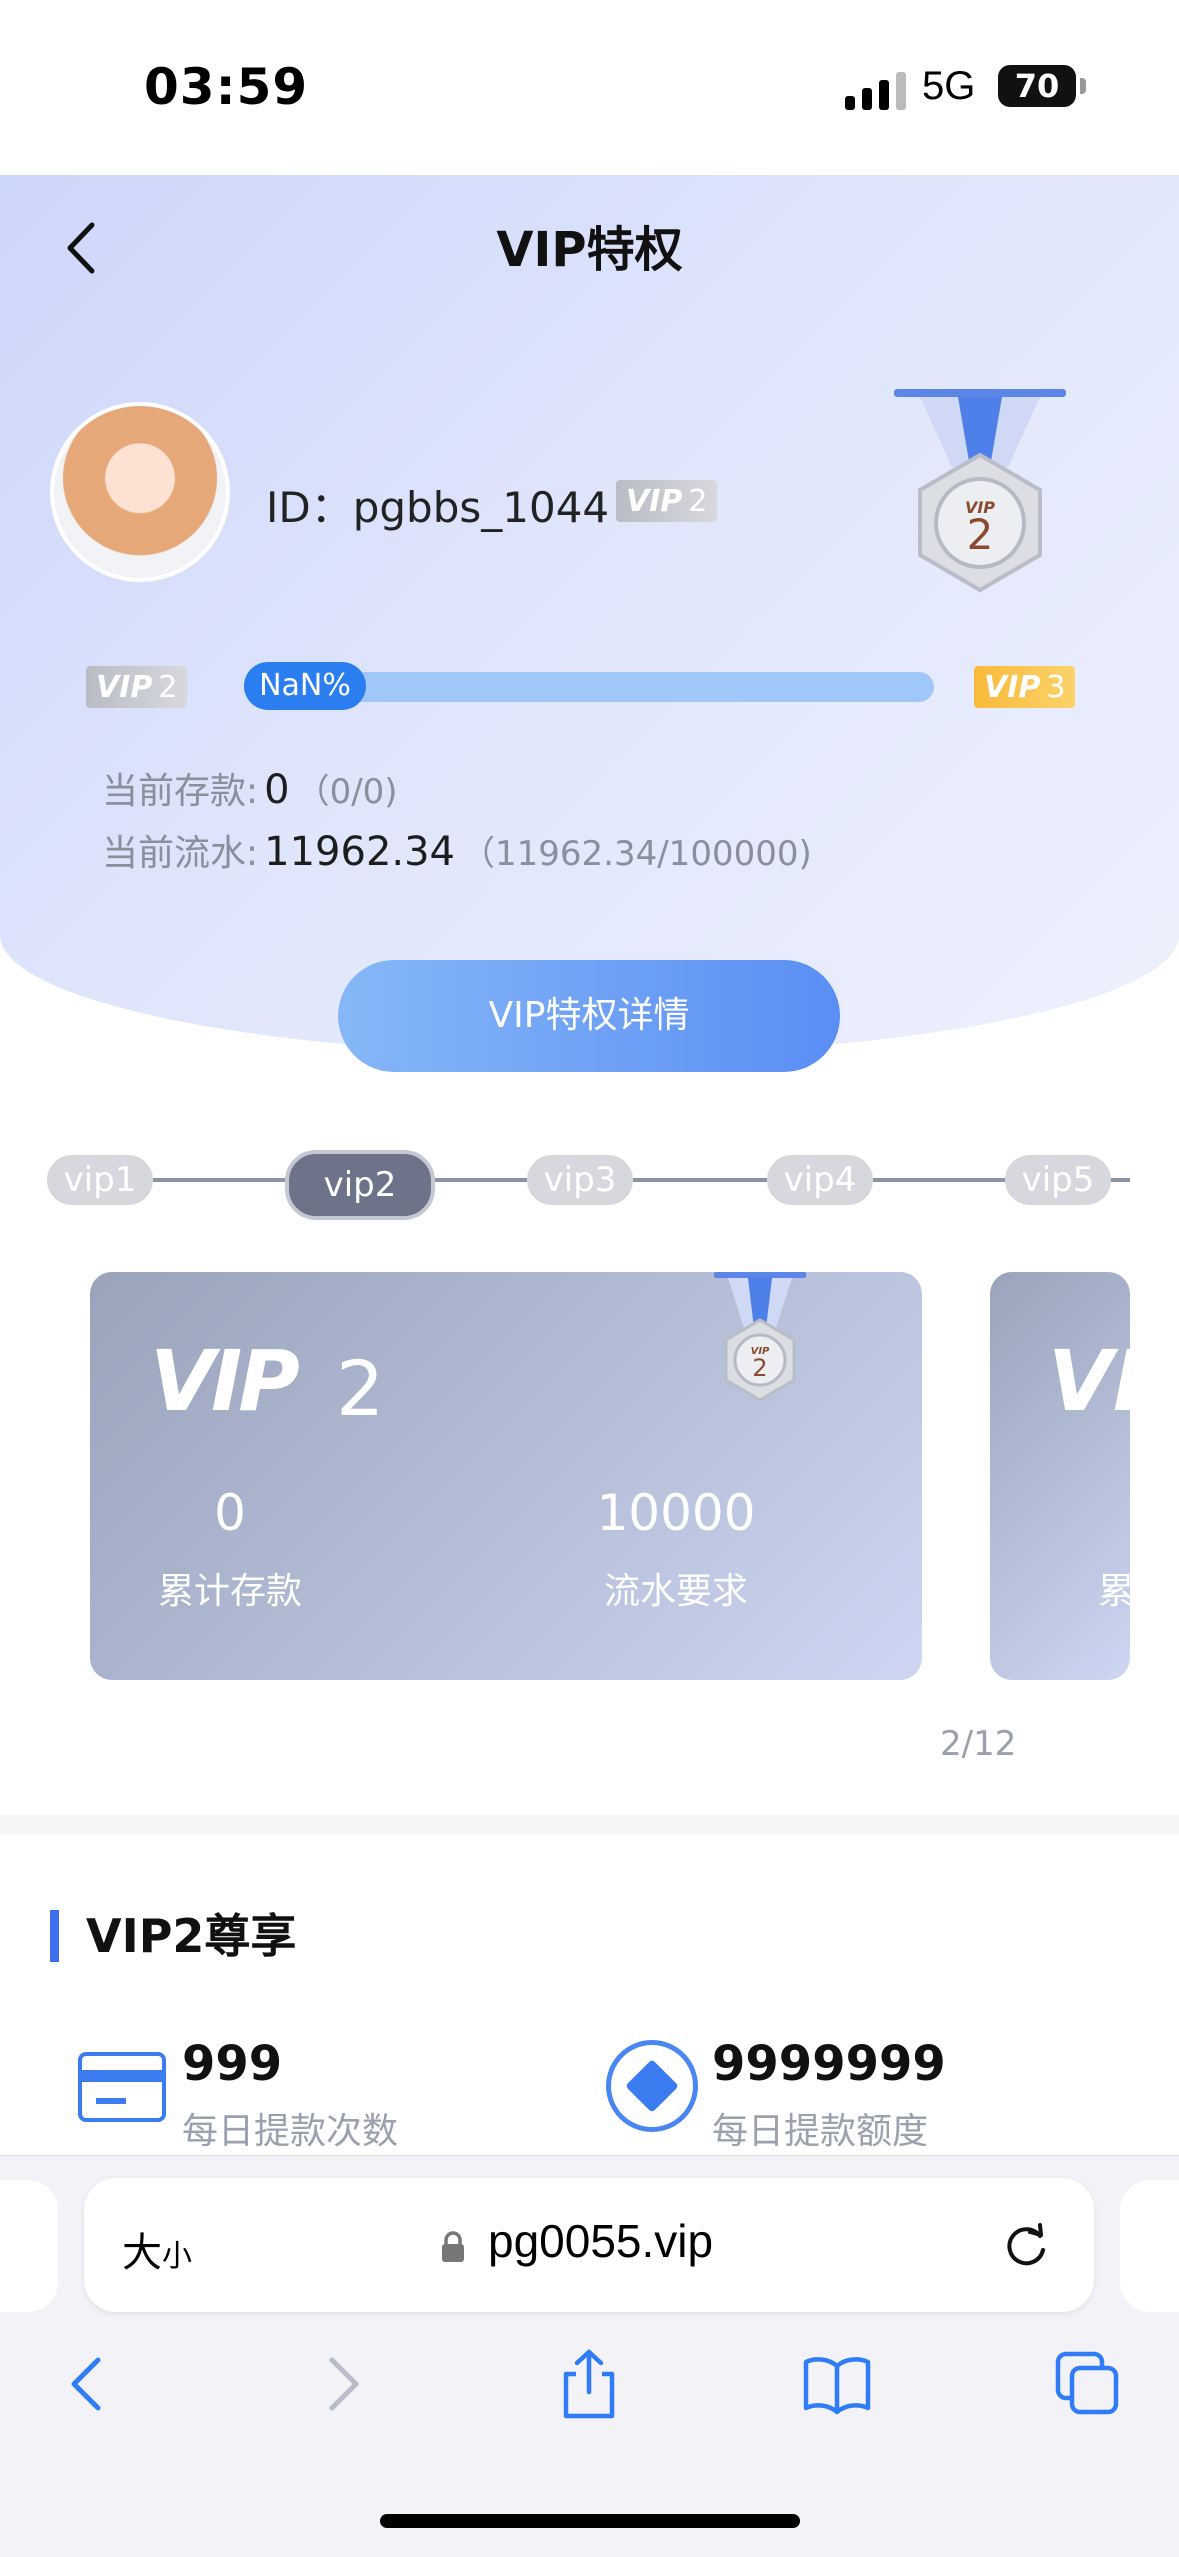 The image size is (1179, 2557). I want to click on progress-to-text: VIP, so click(1012, 687).